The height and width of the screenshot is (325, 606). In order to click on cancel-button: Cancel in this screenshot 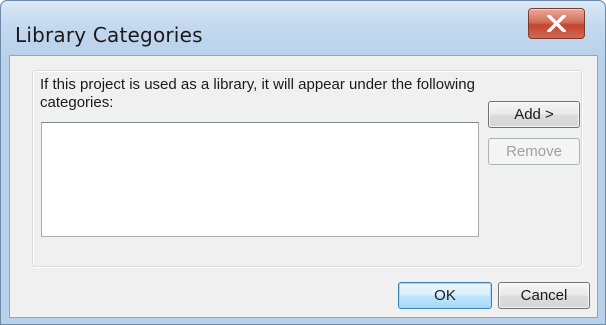, I will do `click(544, 295)`.